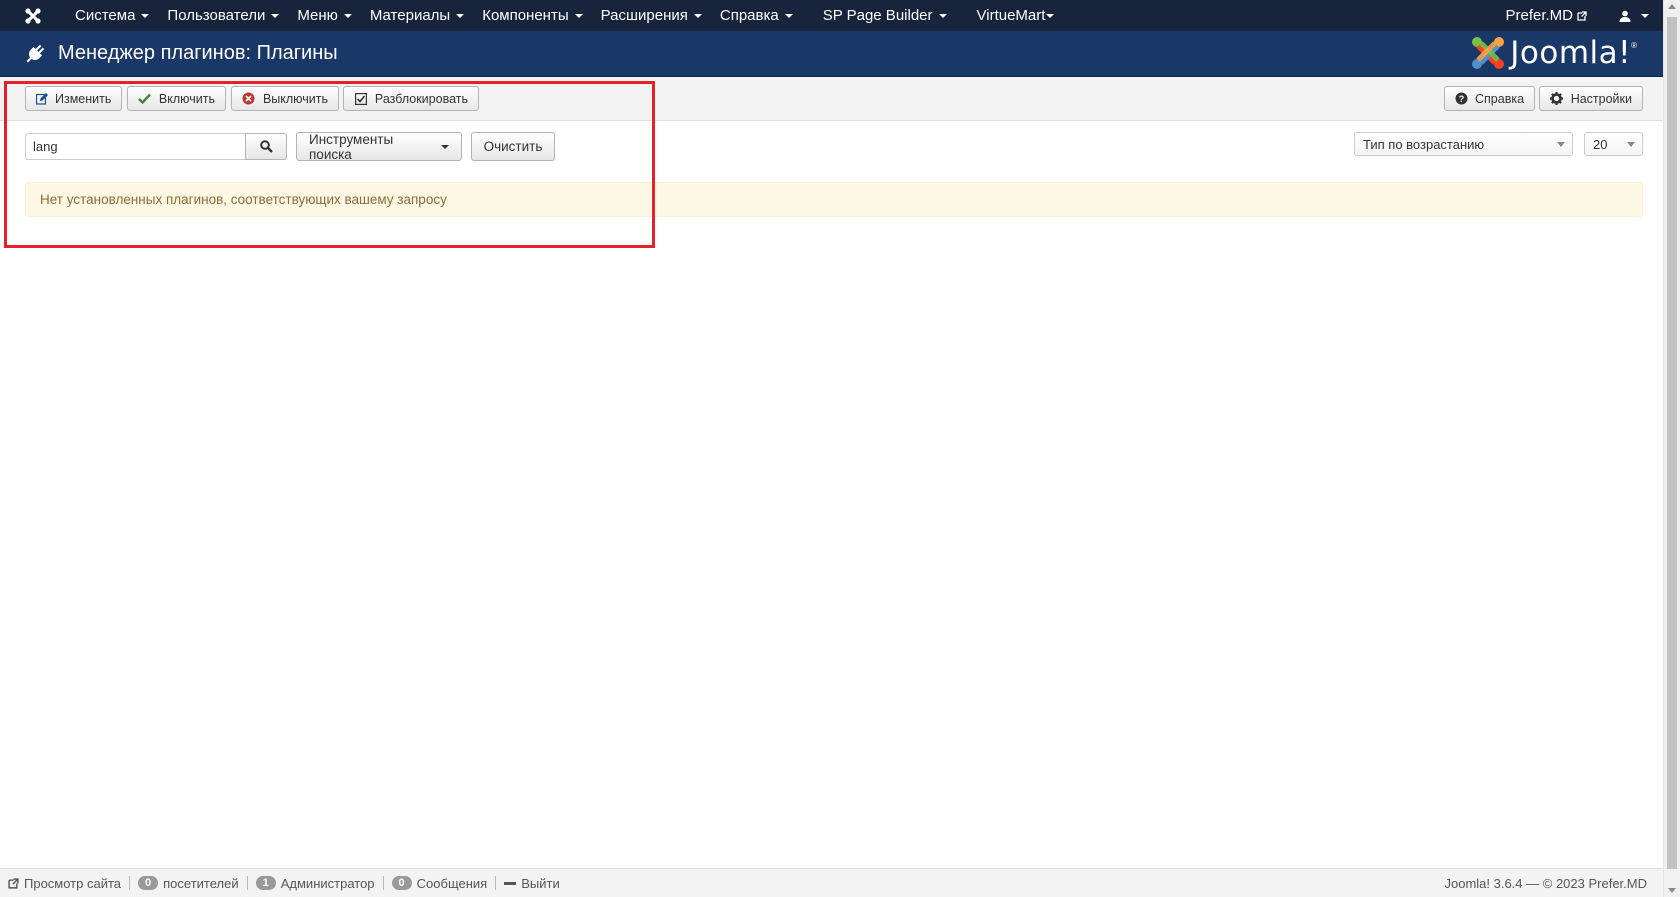  What do you see at coordinates (35, 53) in the screenshot?
I see `plug-icon` at bounding box center [35, 53].